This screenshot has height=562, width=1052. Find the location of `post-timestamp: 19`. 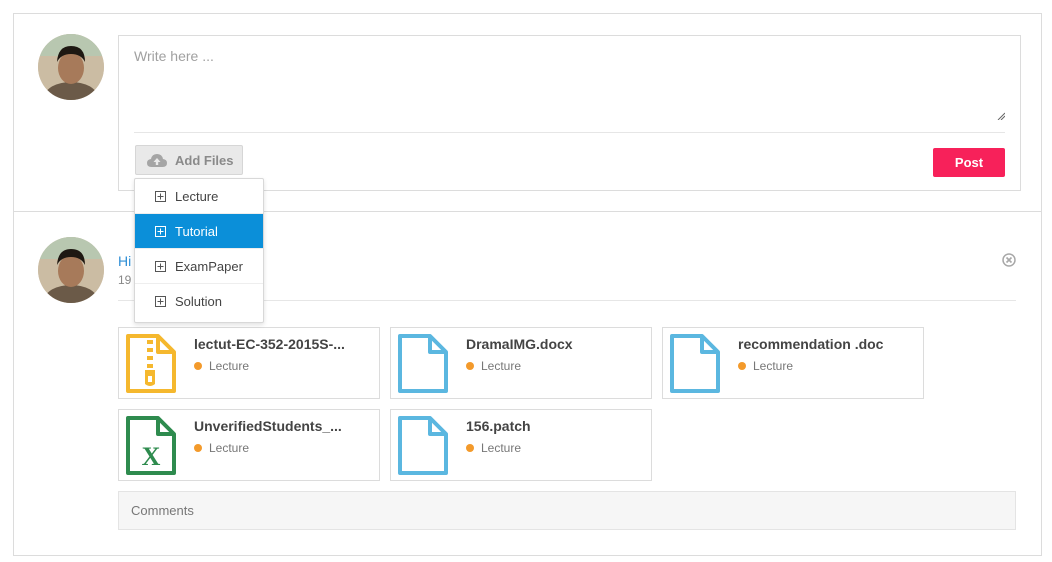

post-timestamp: 19 is located at coordinates (125, 280).